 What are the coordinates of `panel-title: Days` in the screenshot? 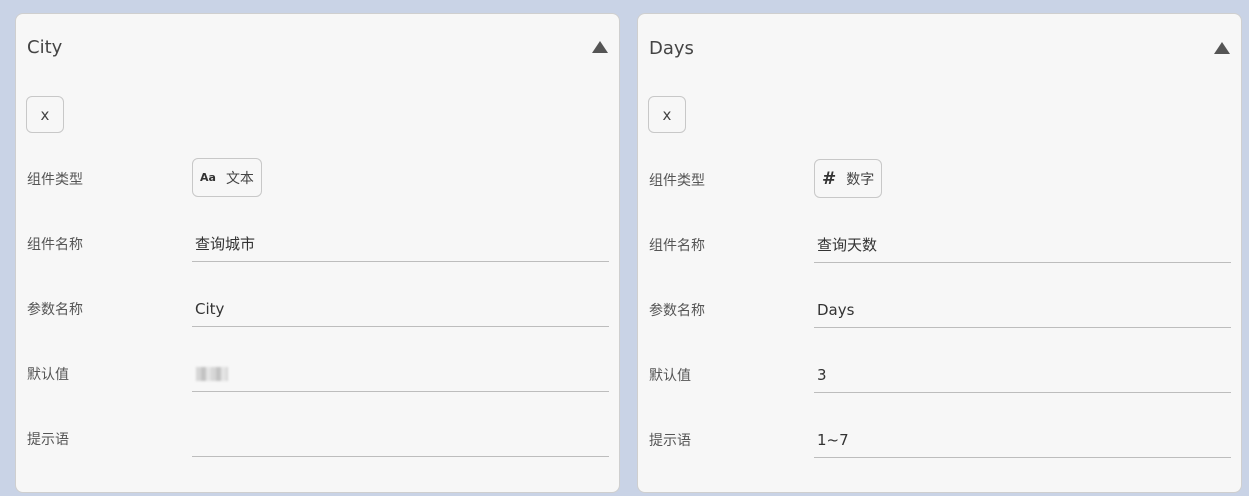 It's located at (671, 48).